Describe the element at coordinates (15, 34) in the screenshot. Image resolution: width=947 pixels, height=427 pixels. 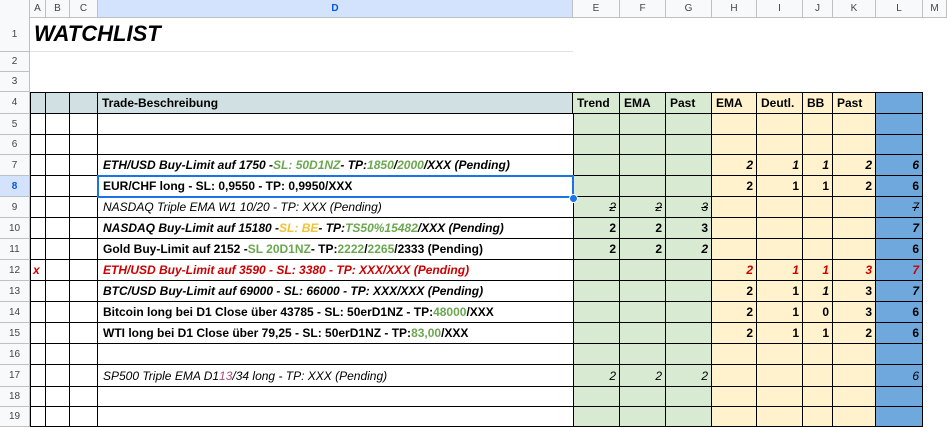
I see `row-header-1: 1` at that location.